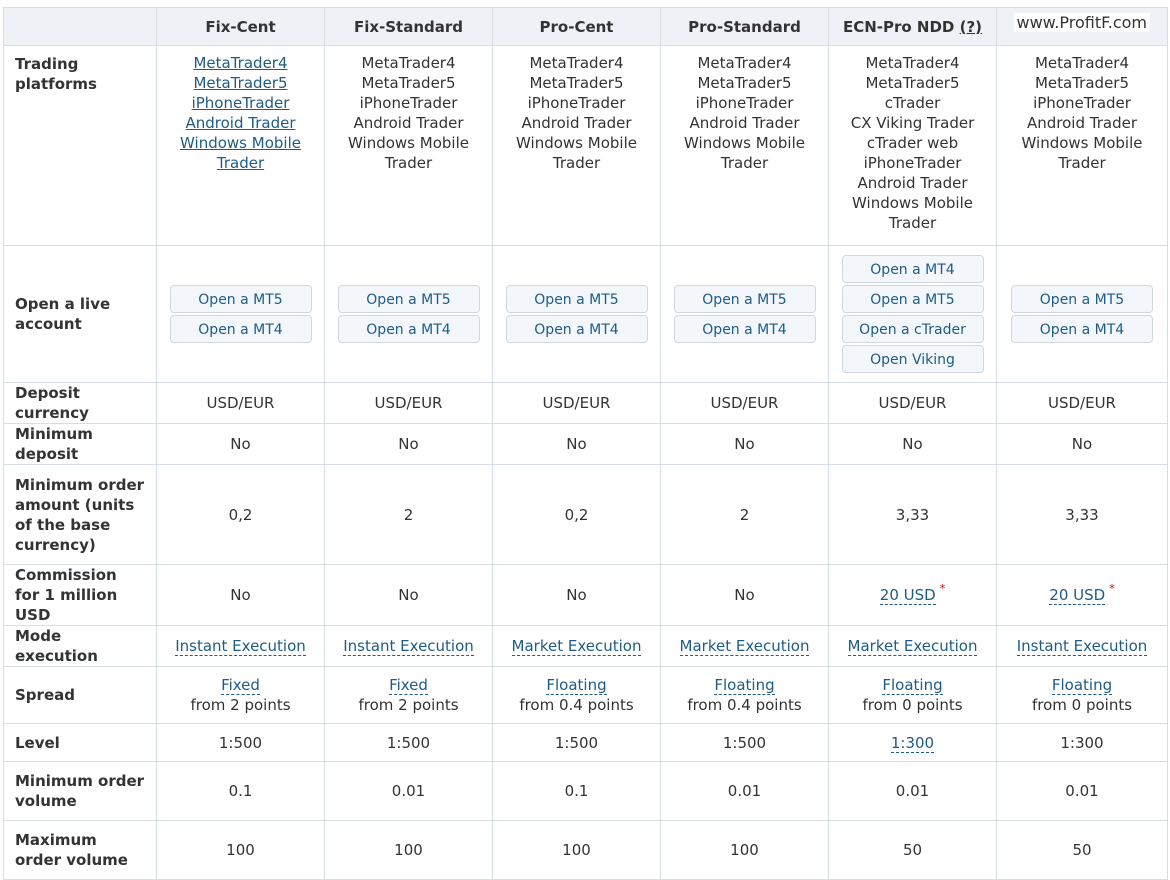  Describe the element at coordinates (240, 63) in the screenshot. I see `platform-link: MetaTrader4` at that location.